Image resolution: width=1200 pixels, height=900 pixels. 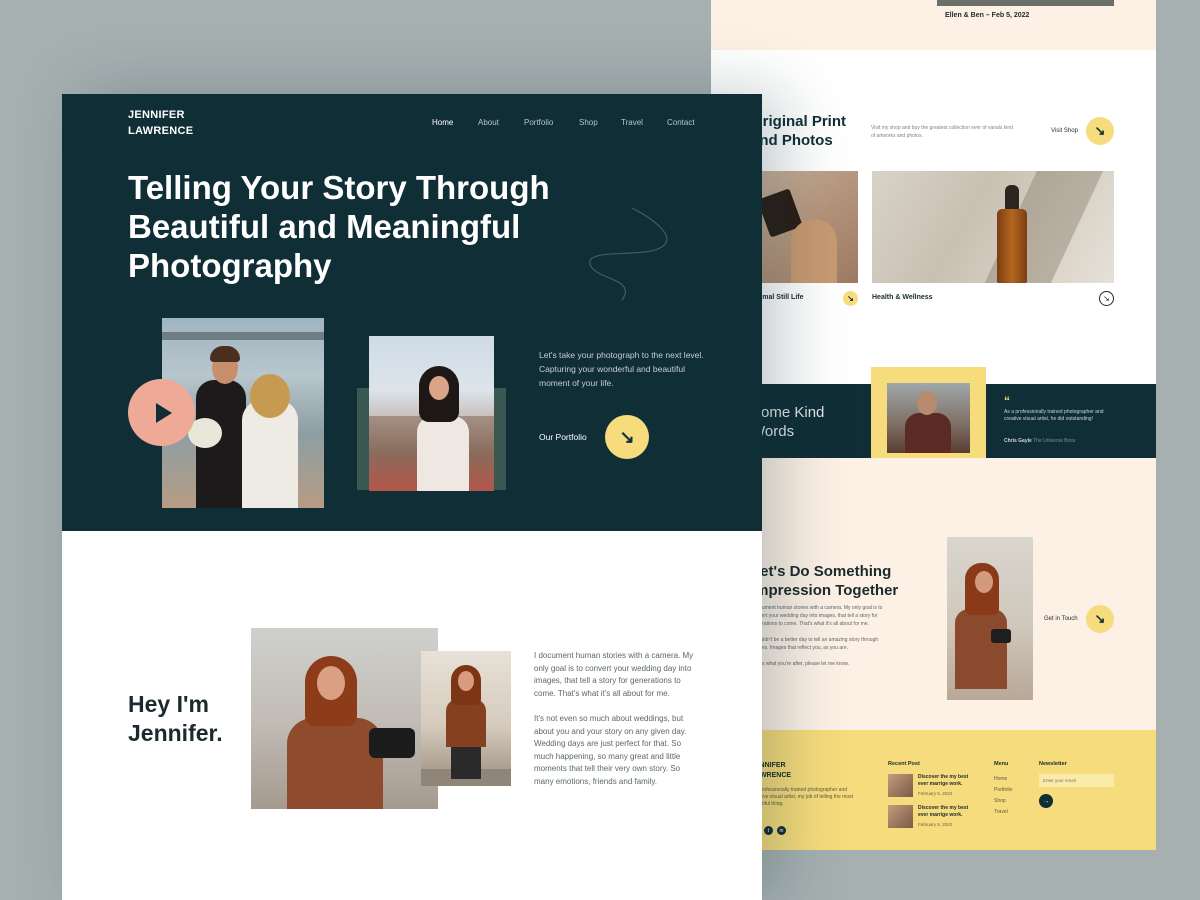 I want to click on nav-shop: Shop, so click(x=588, y=122).